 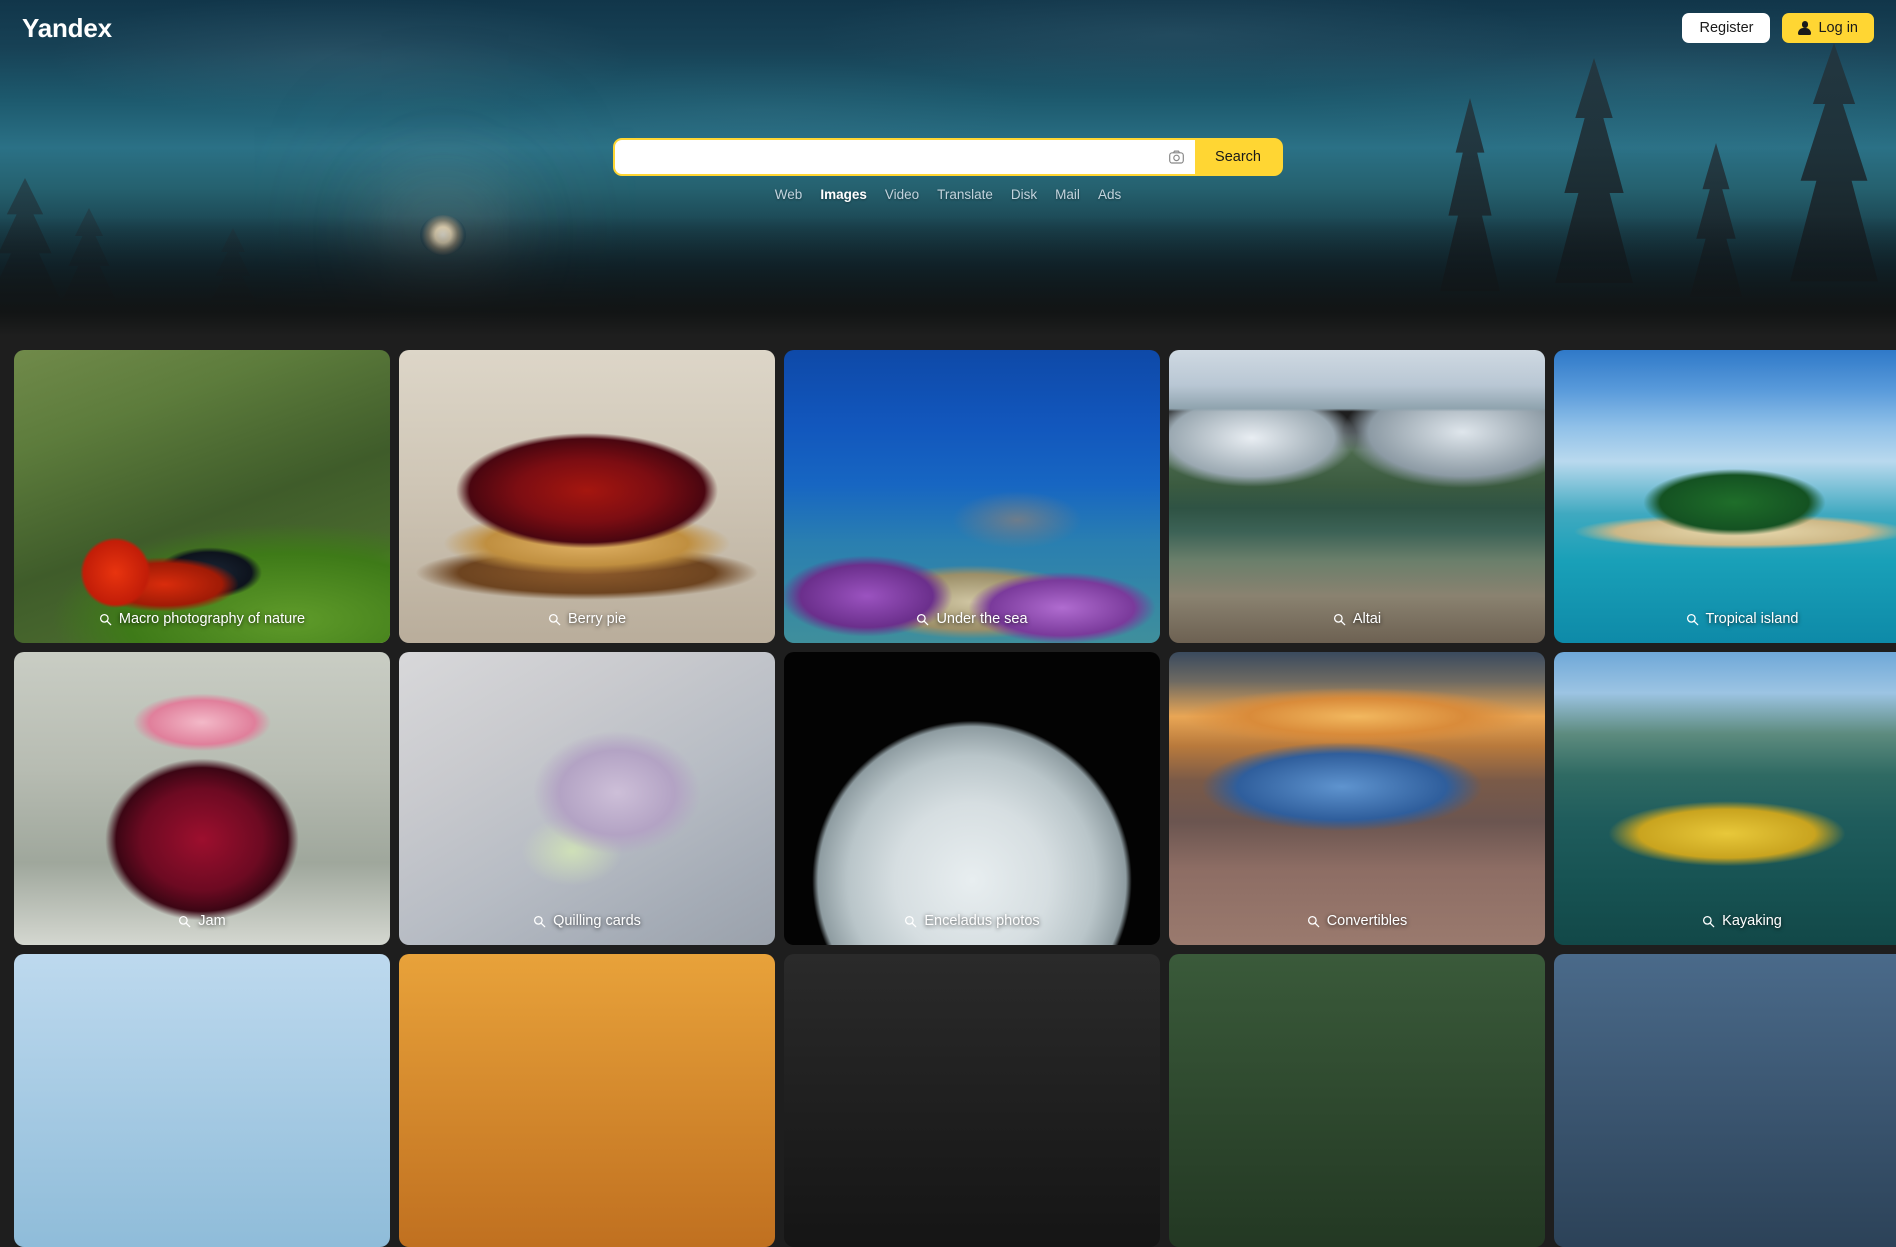 I want to click on nav-link-disk: Disk, so click(x=1024, y=194).